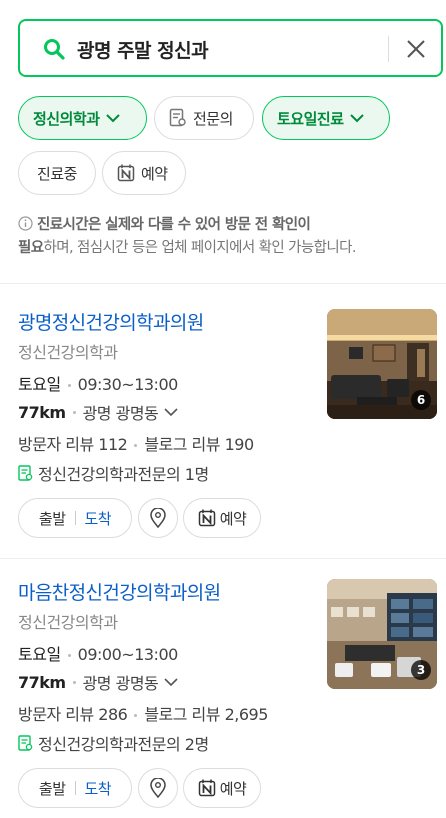 The image size is (446, 818). What do you see at coordinates (421, 400) in the screenshot?
I see `photo-count: 6` at bounding box center [421, 400].